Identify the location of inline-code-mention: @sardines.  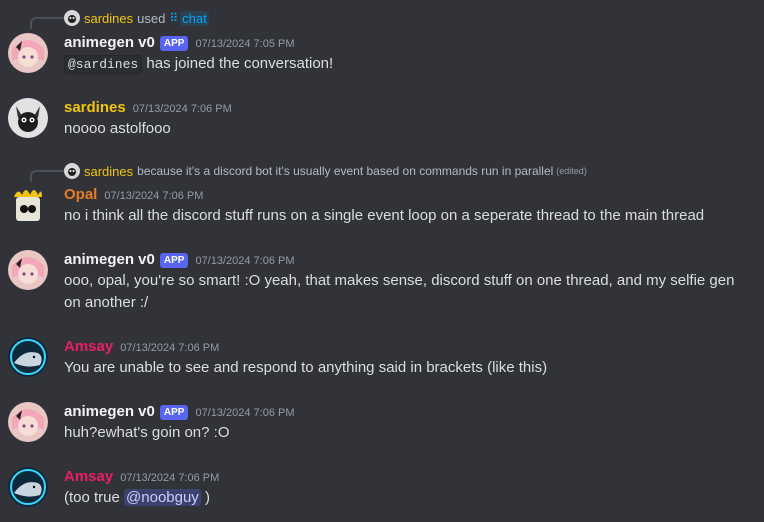
(103, 64).